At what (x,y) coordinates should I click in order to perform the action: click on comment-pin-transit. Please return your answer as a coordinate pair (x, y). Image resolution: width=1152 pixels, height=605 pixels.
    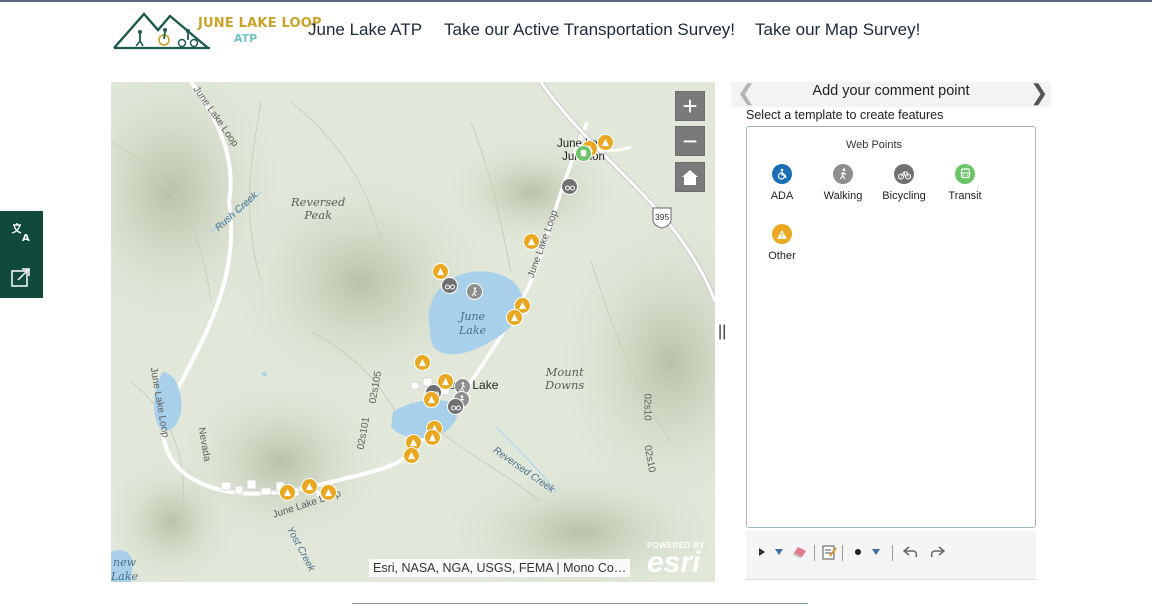
    Looking at the image, I should click on (583, 153).